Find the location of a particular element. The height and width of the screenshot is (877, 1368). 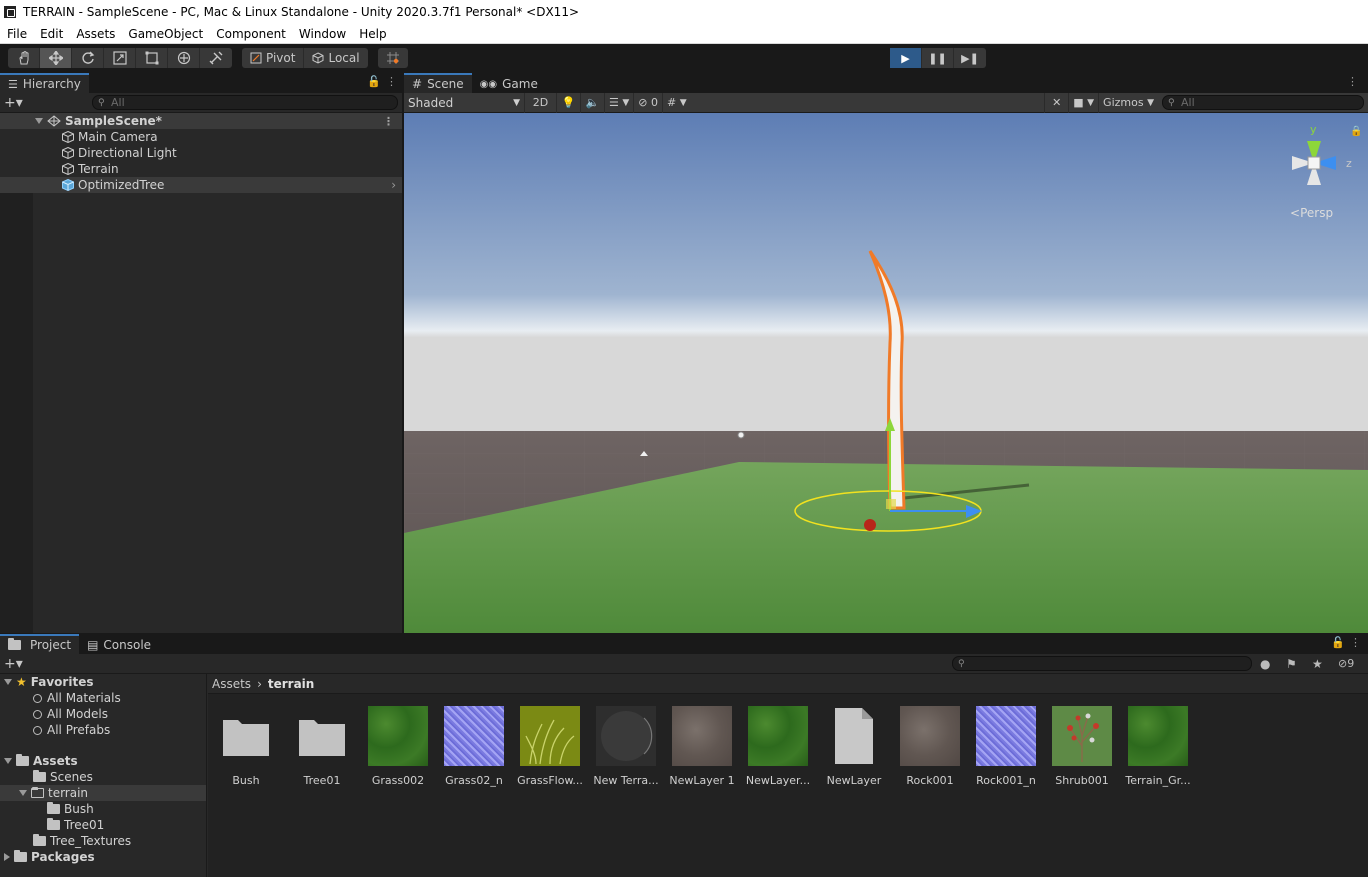

pivot-toggle-button: Pivot is located at coordinates (273, 58).